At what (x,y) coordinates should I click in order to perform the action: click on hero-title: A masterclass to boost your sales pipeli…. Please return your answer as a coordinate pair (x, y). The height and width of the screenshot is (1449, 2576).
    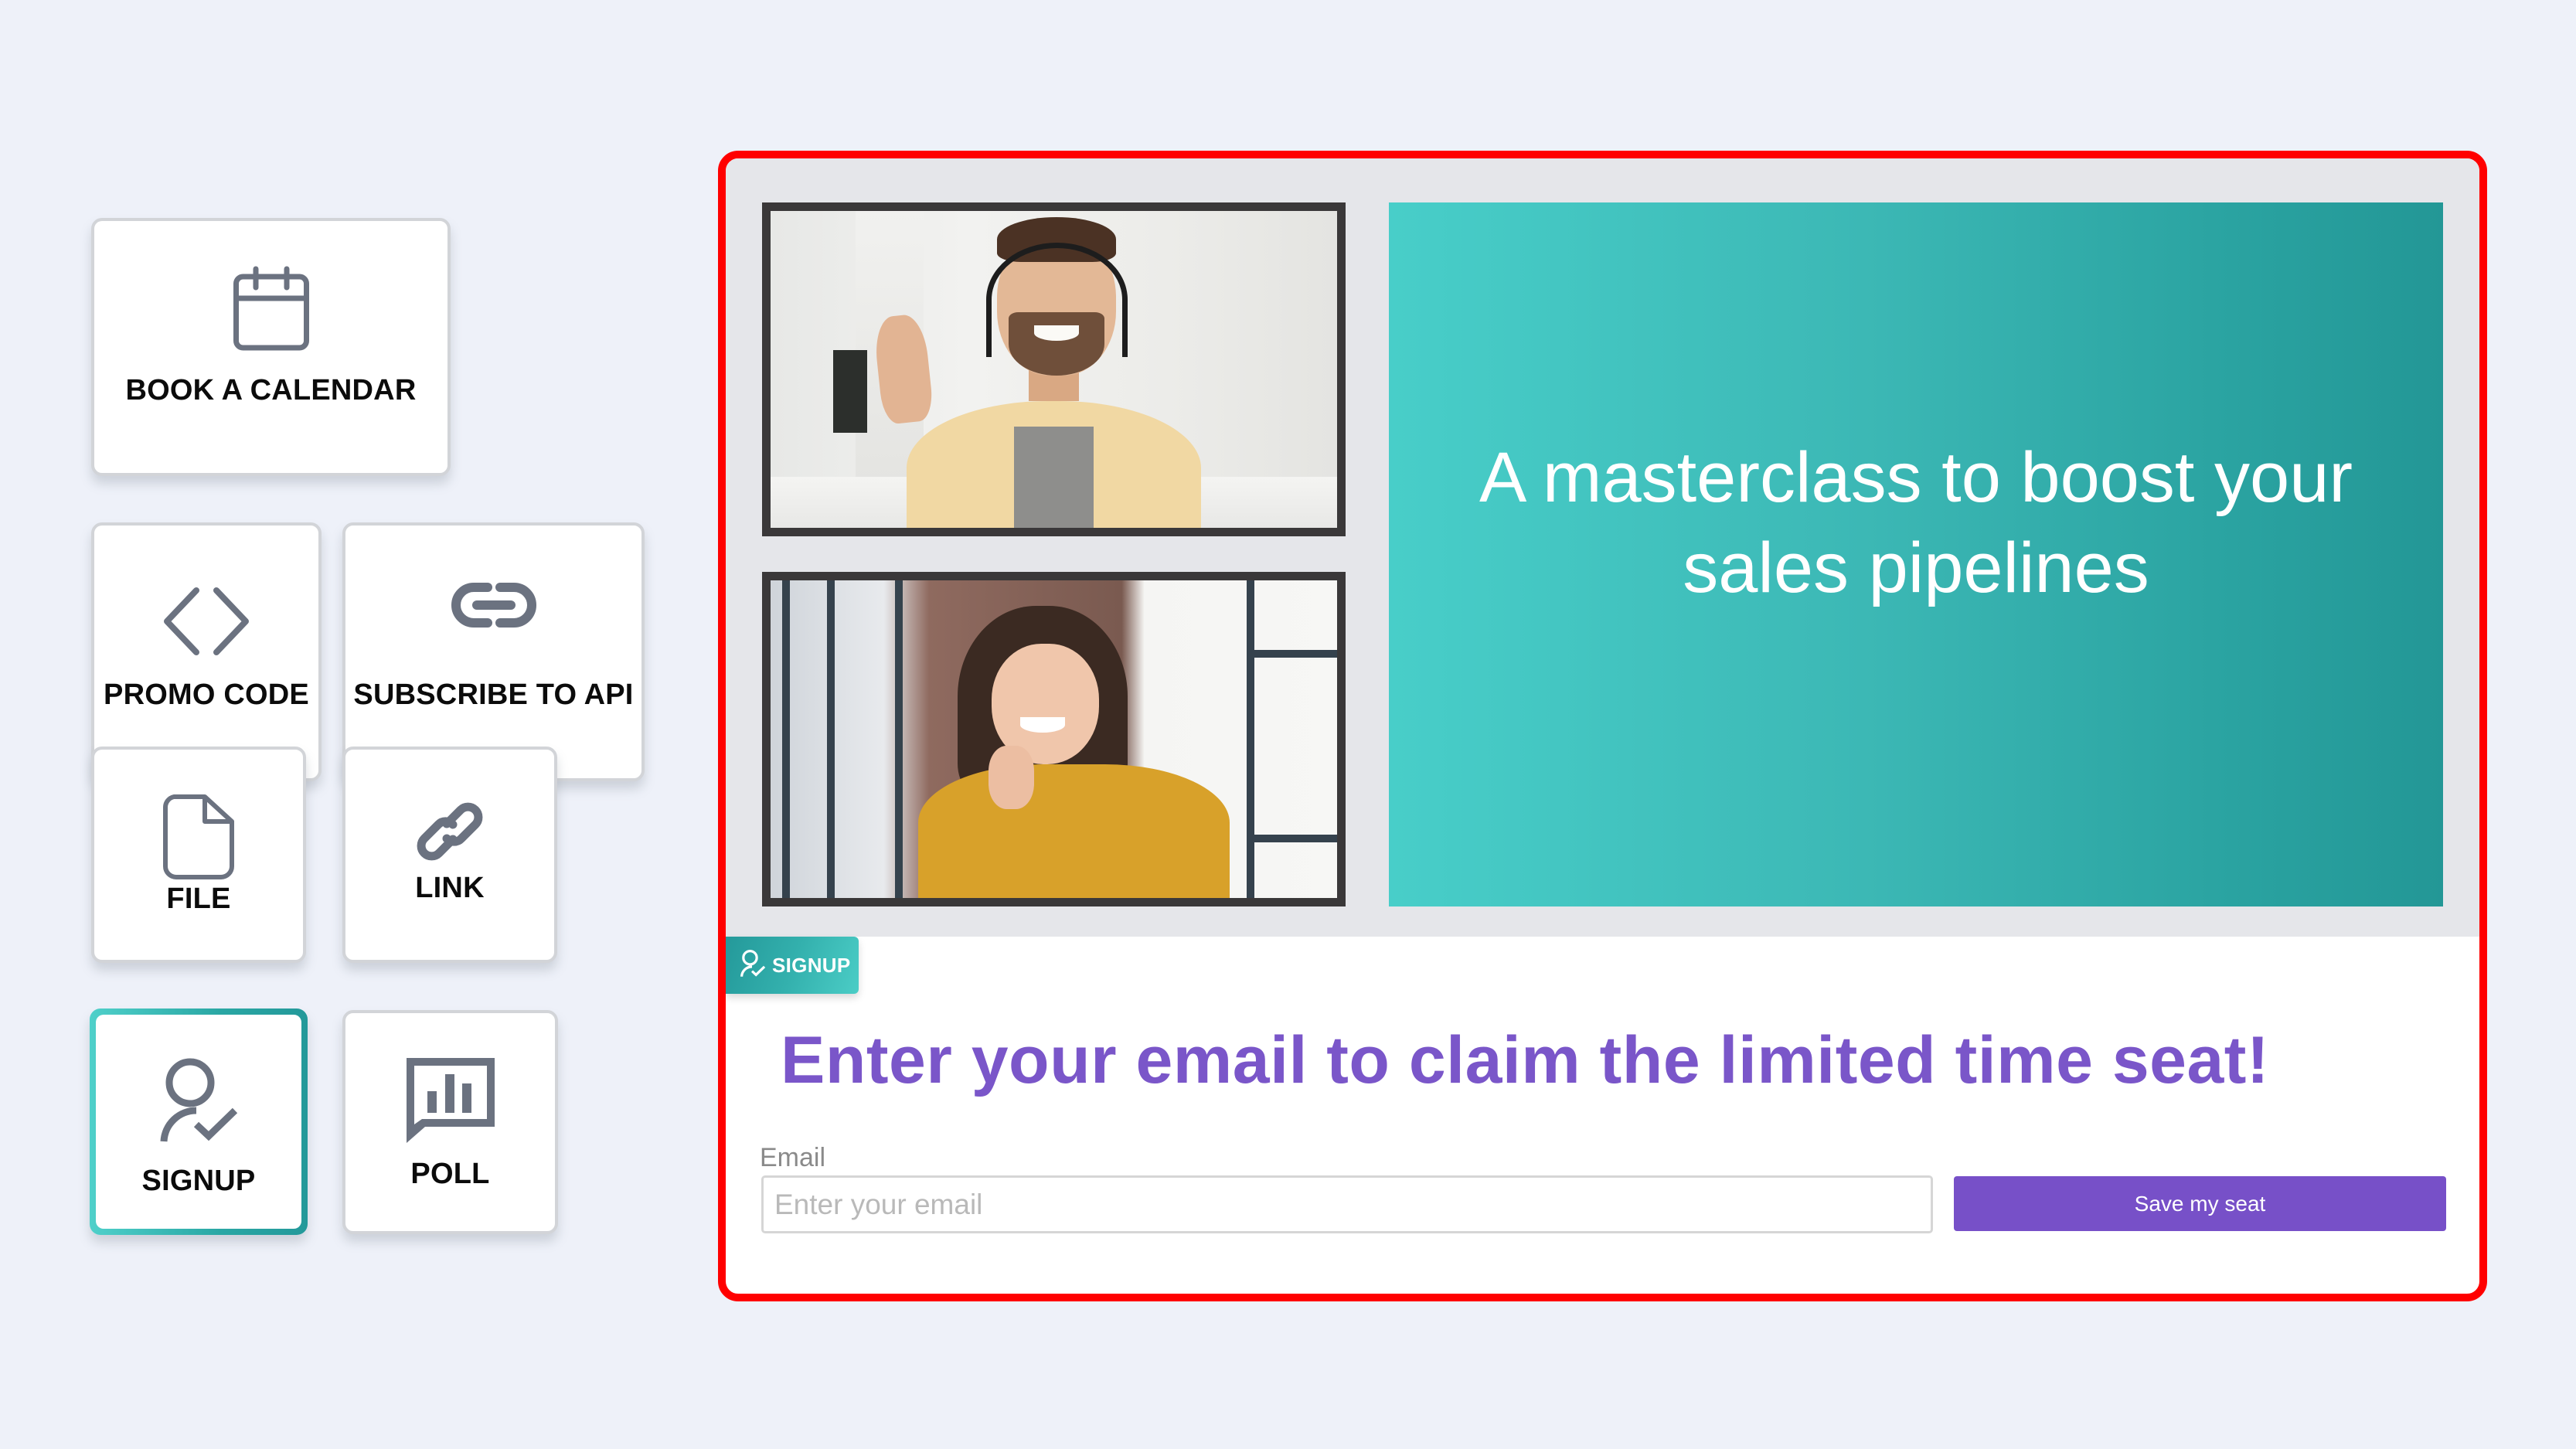
    Looking at the image, I should click on (1916, 522).